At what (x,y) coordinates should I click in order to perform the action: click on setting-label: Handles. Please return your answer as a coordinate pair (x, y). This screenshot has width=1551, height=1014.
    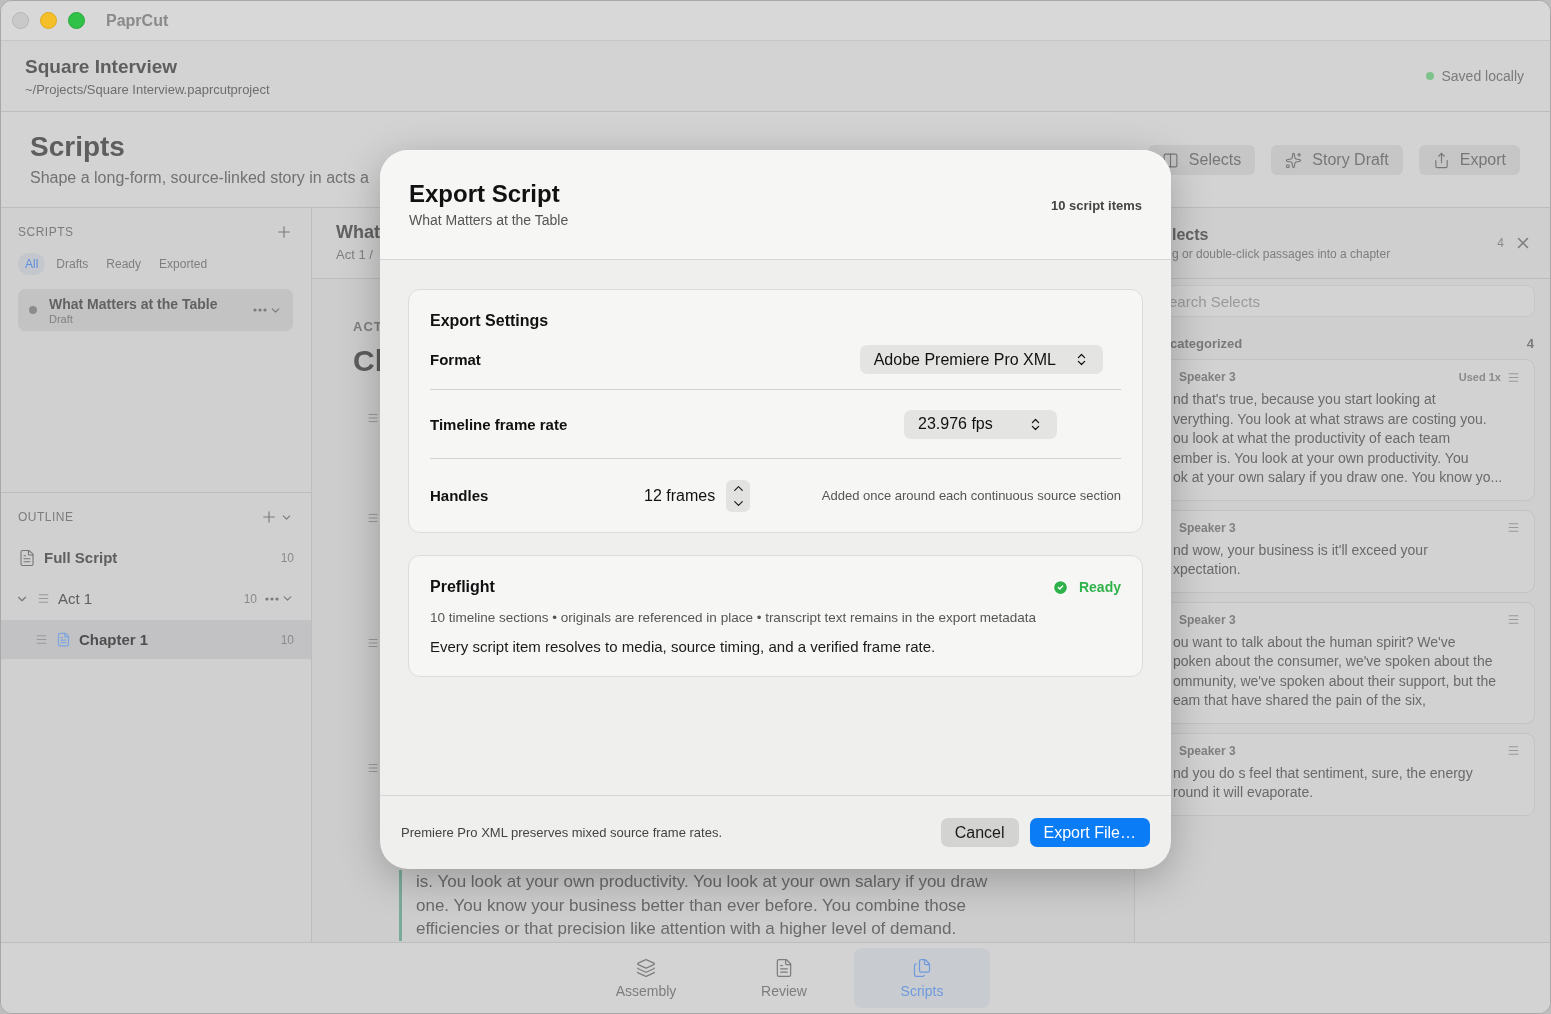
    Looking at the image, I should click on (460, 495).